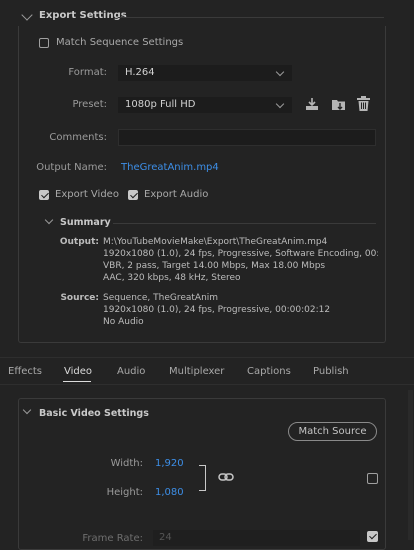 This screenshot has height=550, width=414. Describe the element at coordinates (165, 537) in the screenshot. I see `frame-rate-value: 24` at that location.